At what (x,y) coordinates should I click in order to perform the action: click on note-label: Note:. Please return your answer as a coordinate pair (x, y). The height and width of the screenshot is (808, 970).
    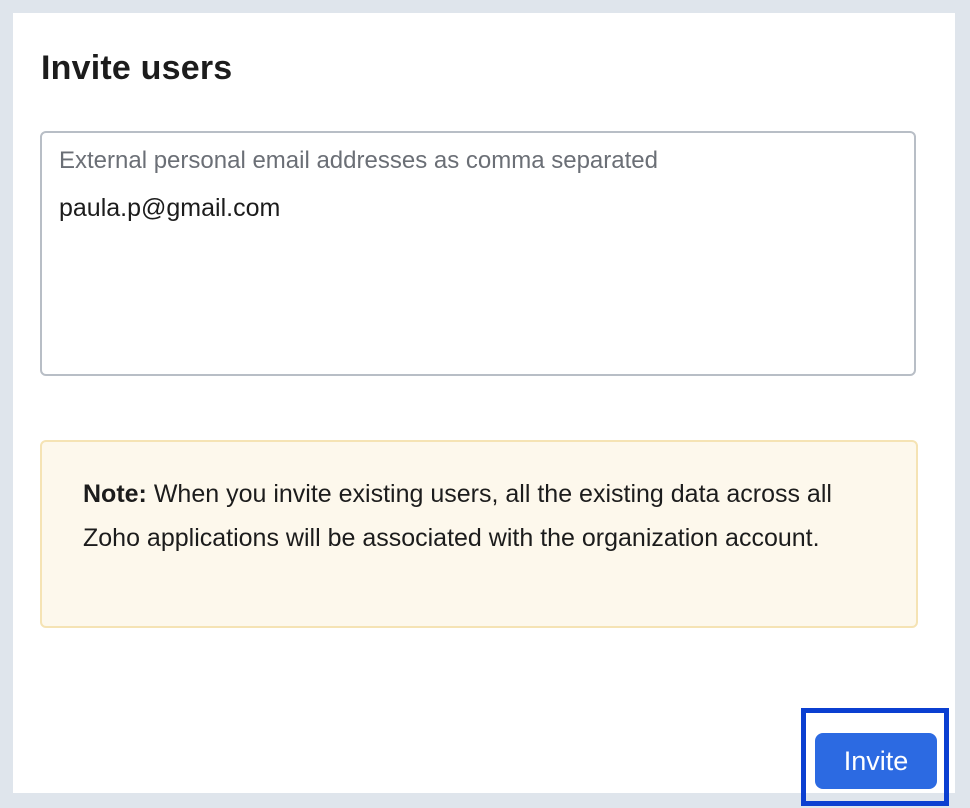
    Looking at the image, I should click on (115, 494).